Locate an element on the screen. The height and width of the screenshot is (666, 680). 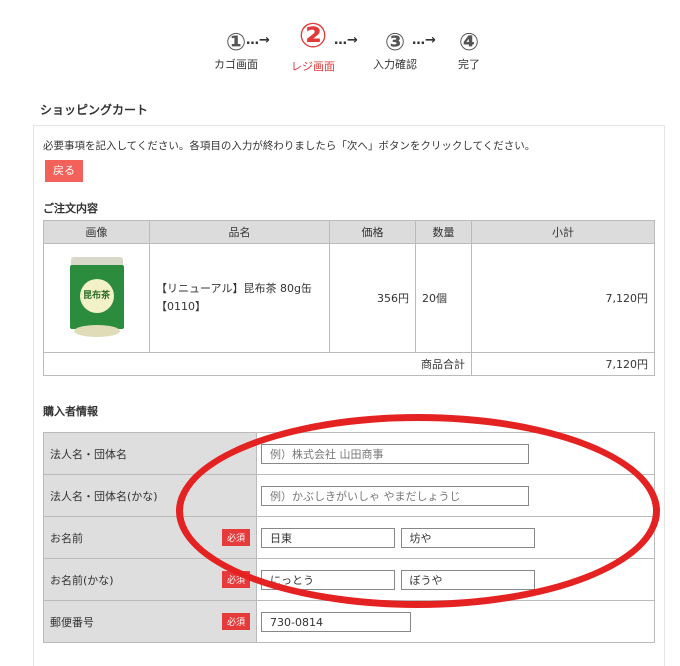
product-image-text: 昆布茶 is located at coordinates (96, 295).